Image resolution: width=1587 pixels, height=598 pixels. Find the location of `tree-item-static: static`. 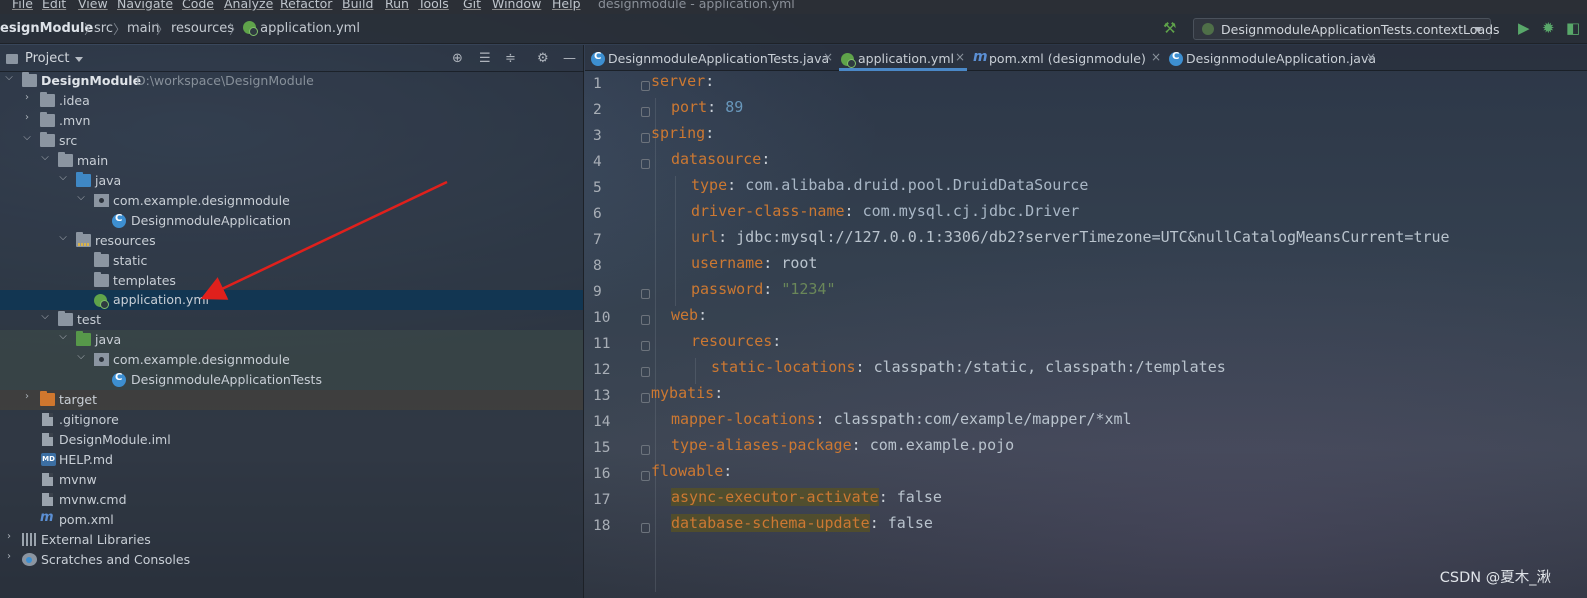

tree-item-static: static is located at coordinates (291, 261).